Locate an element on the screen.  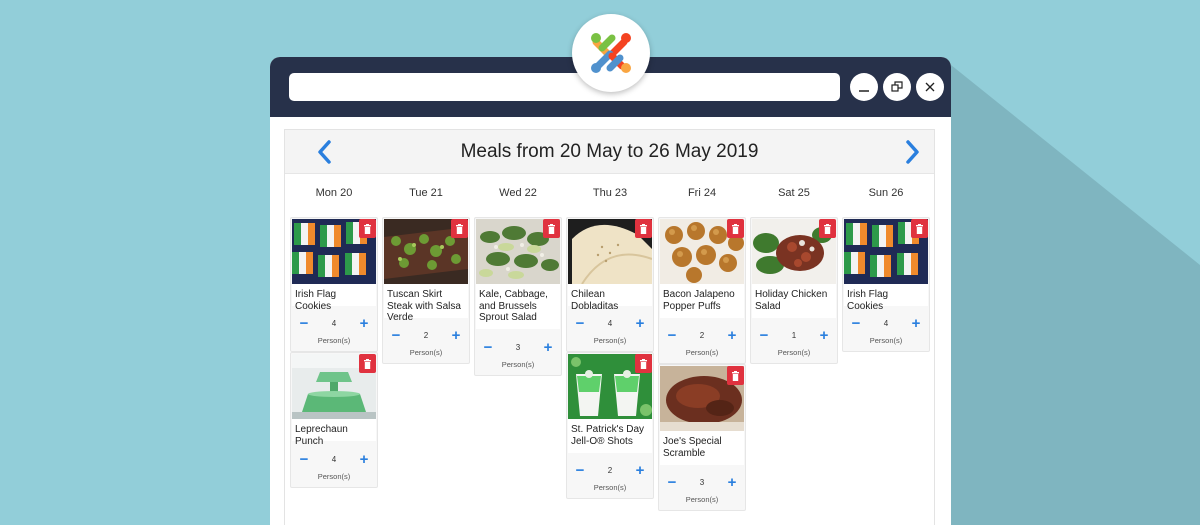
meal-name: St. Patrick's Day Jell-O® Shots is located at coordinates (610, 436).